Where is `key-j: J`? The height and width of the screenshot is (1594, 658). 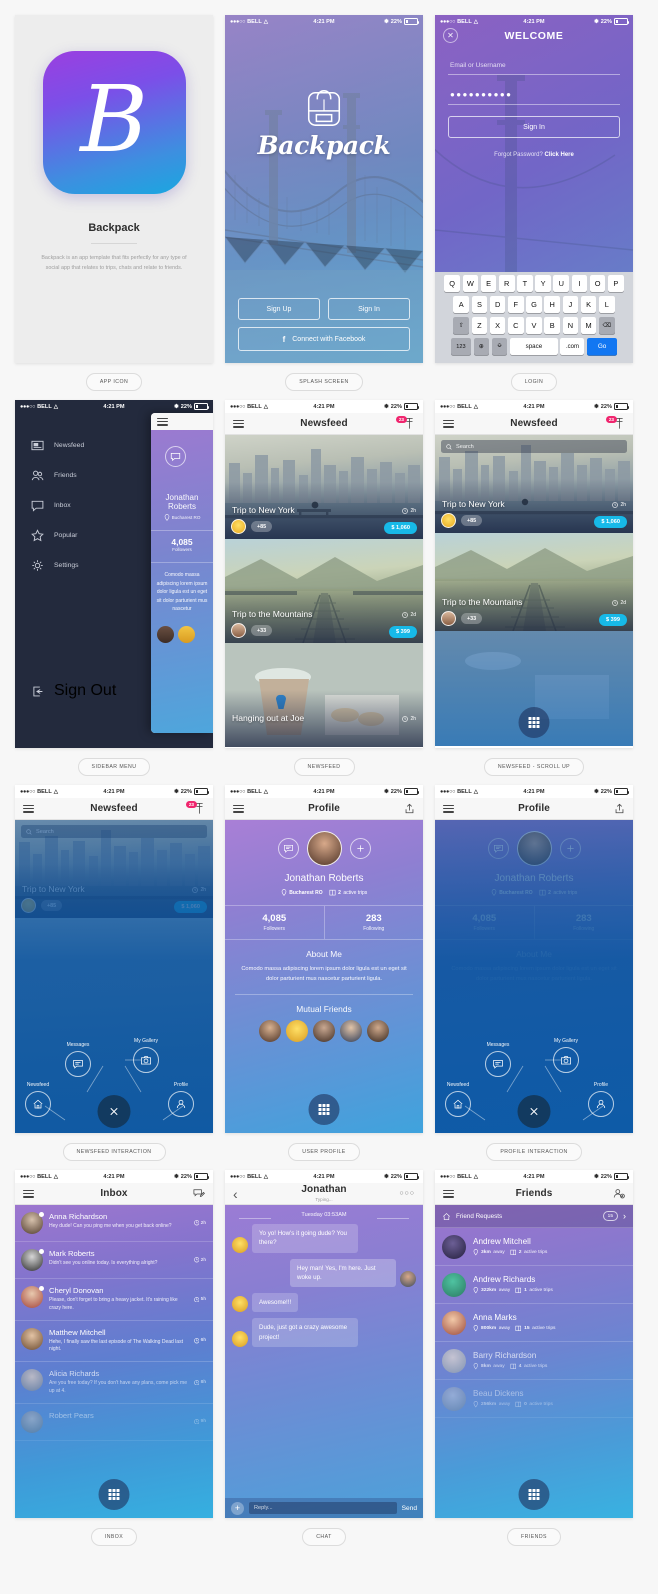
key-j: J is located at coordinates (570, 304).